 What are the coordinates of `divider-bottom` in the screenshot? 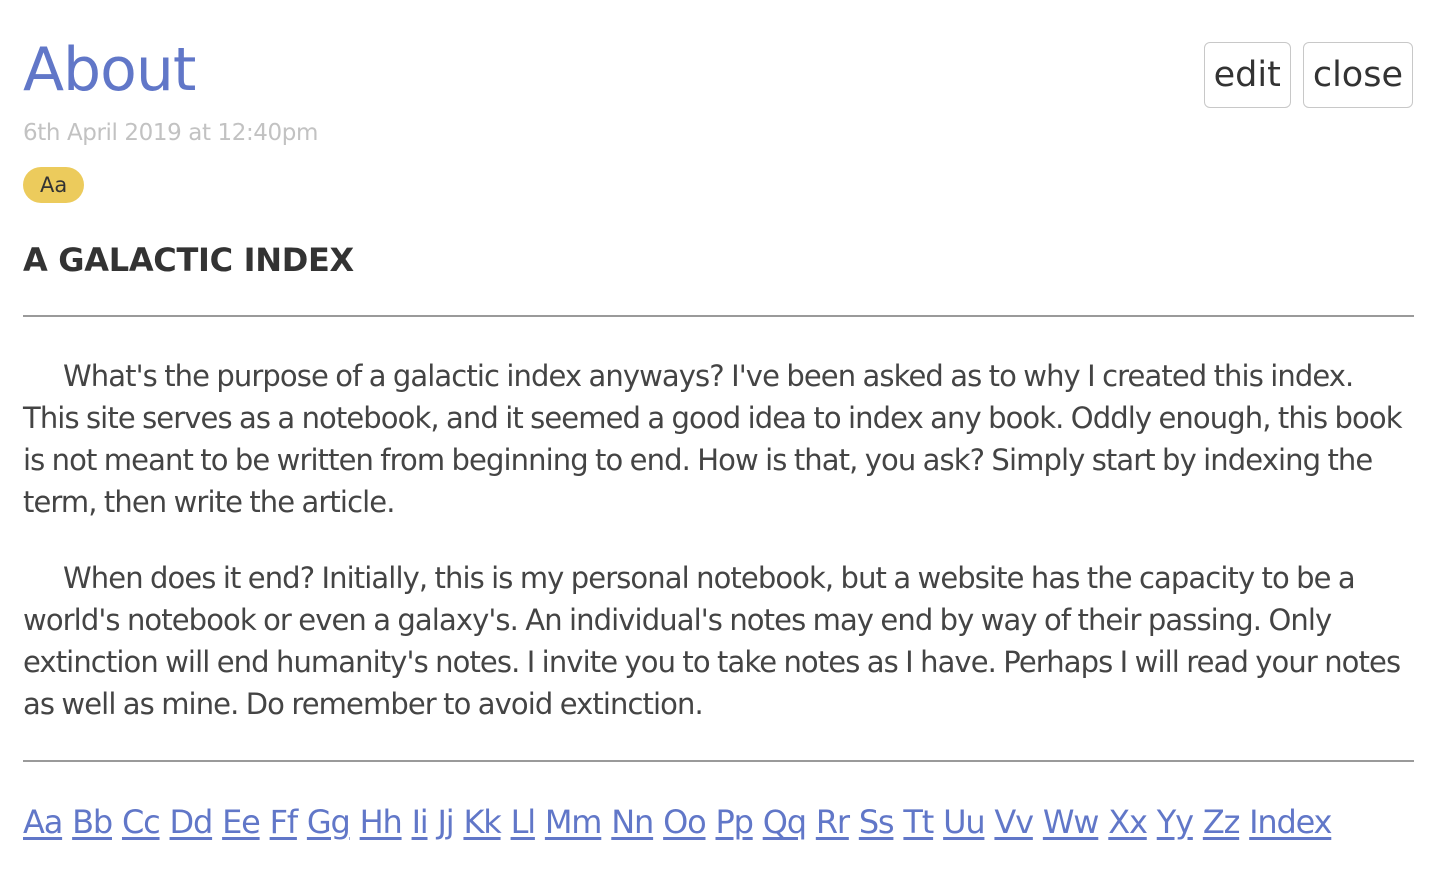 It's located at (718, 761).